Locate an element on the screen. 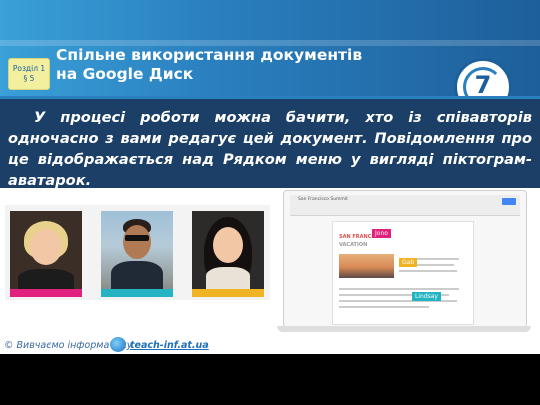 This screenshot has height=405, width=540. globe-icon is located at coordinates (118, 344).